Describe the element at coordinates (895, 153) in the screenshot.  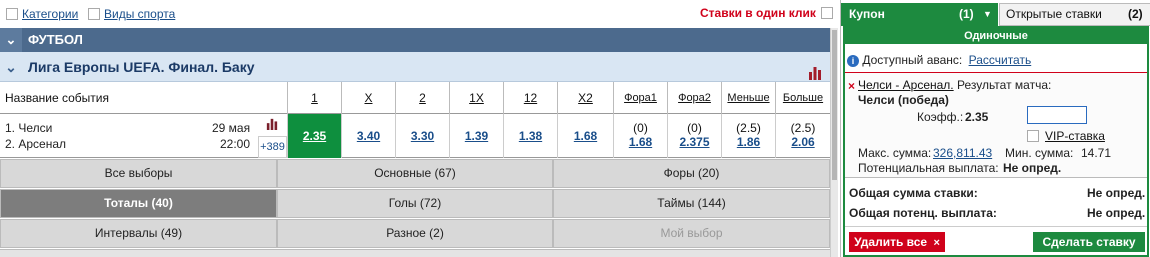
I see `max-label: Макс. сумма:` at that location.